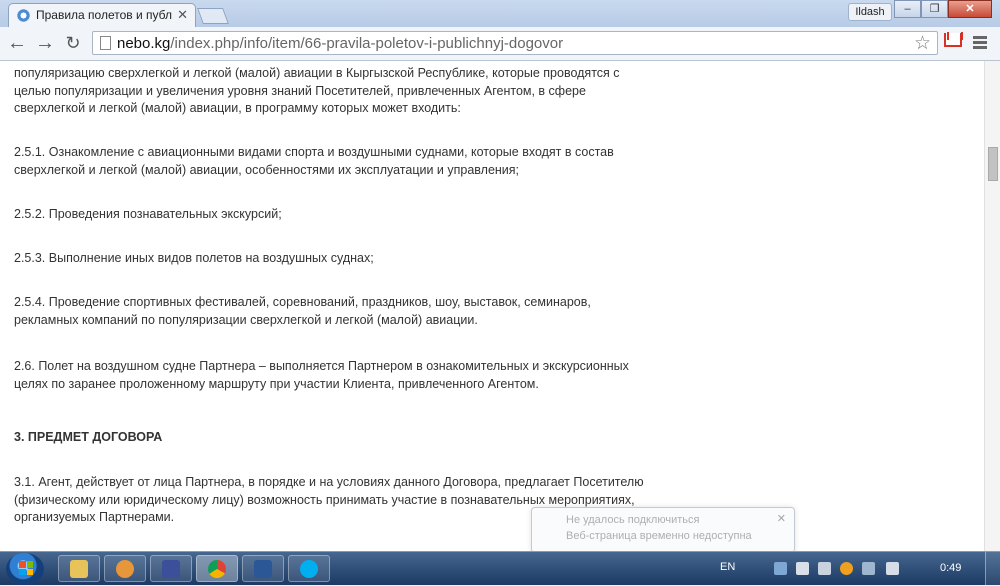  I want to click on show-desktop-button, so click(992, 569).